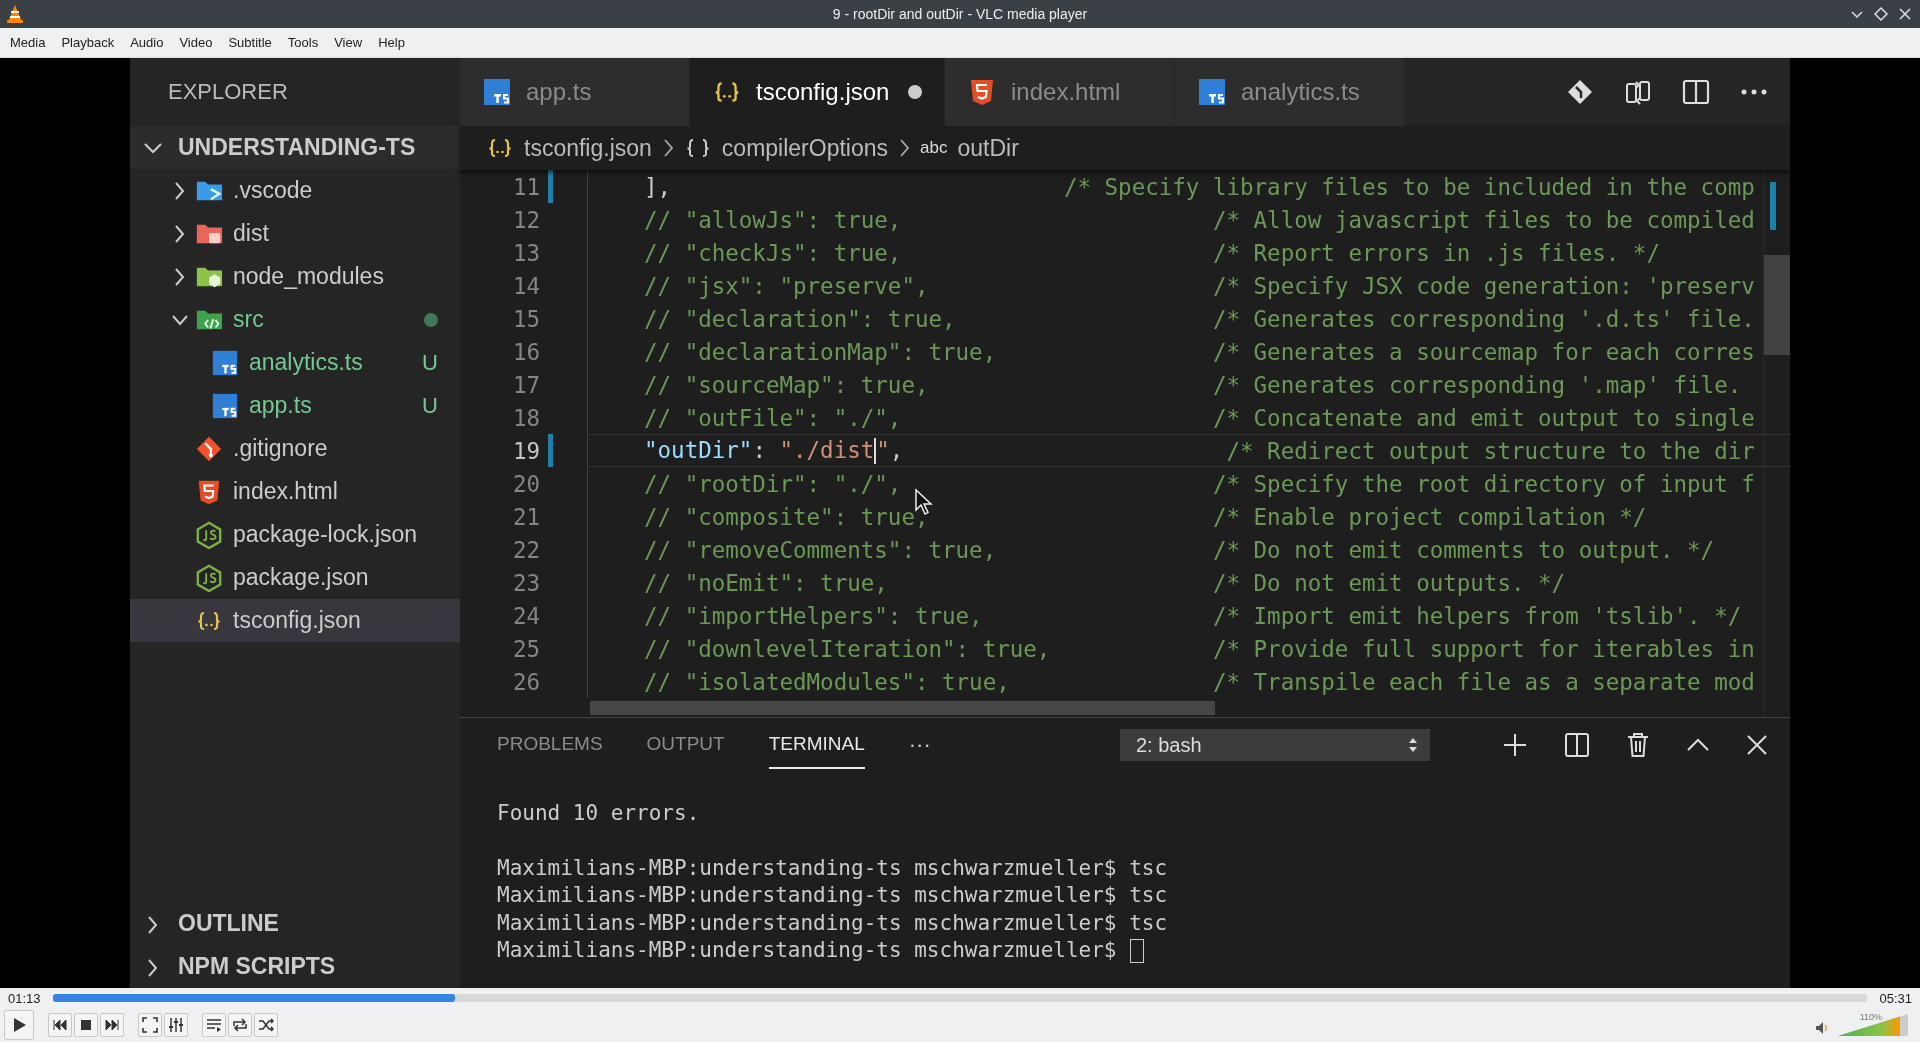  What do you see at coordinates (904, 148) in the screenshot?
I see `chevron-icon` at bounding box center [904, 148].